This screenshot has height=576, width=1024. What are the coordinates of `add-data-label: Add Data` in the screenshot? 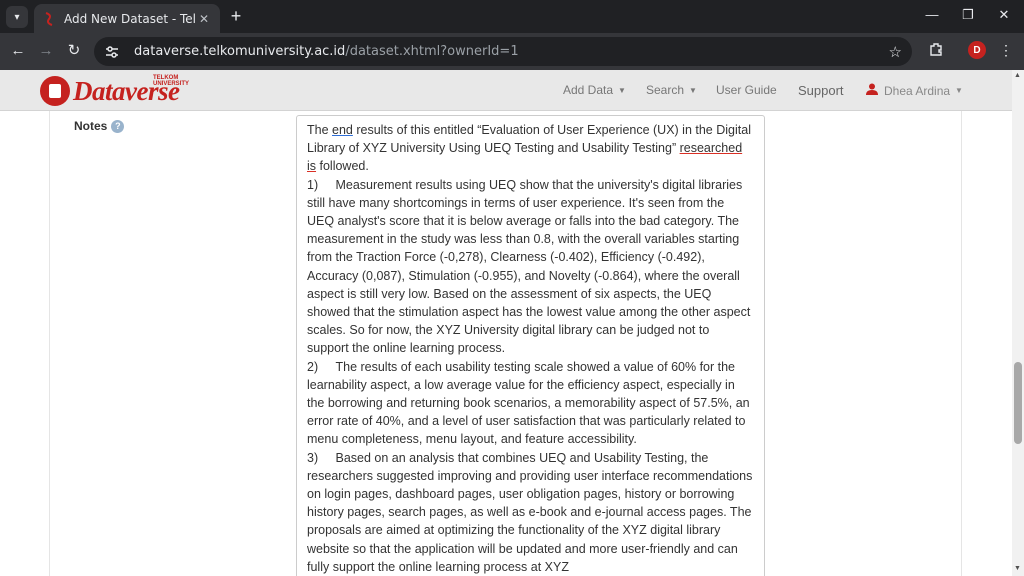 It's located at (588, 90).